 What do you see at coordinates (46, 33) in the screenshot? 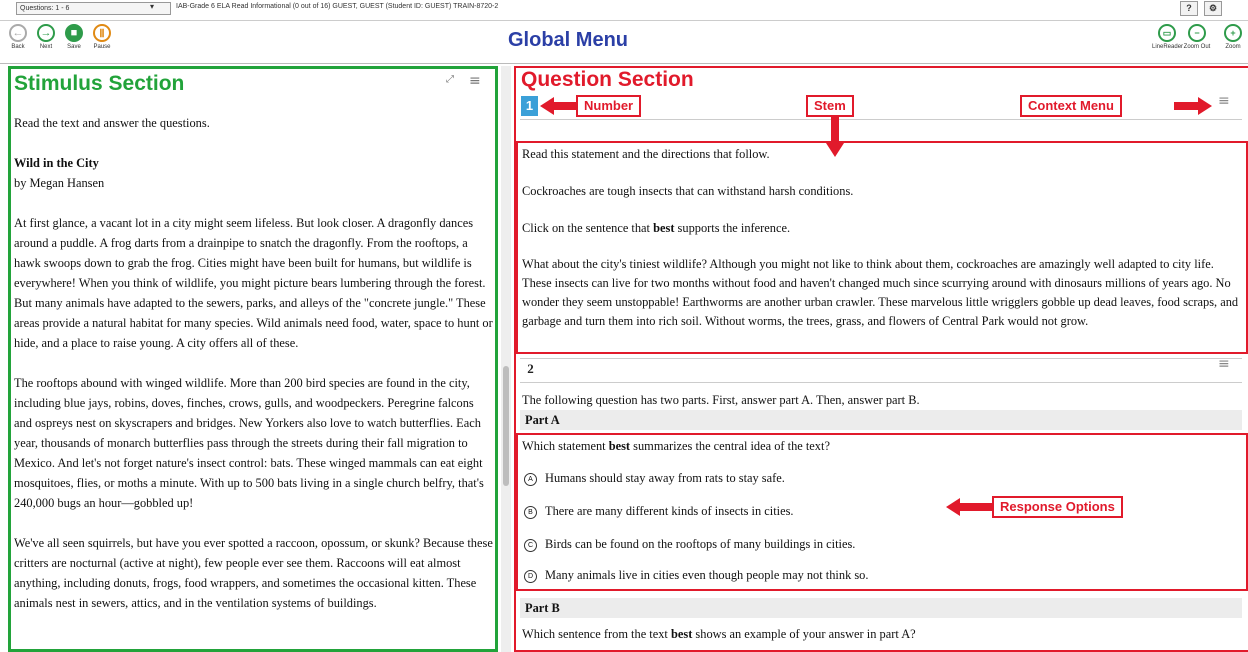
I see `next-arrow-icon: →` at bounding box center [46, 33].